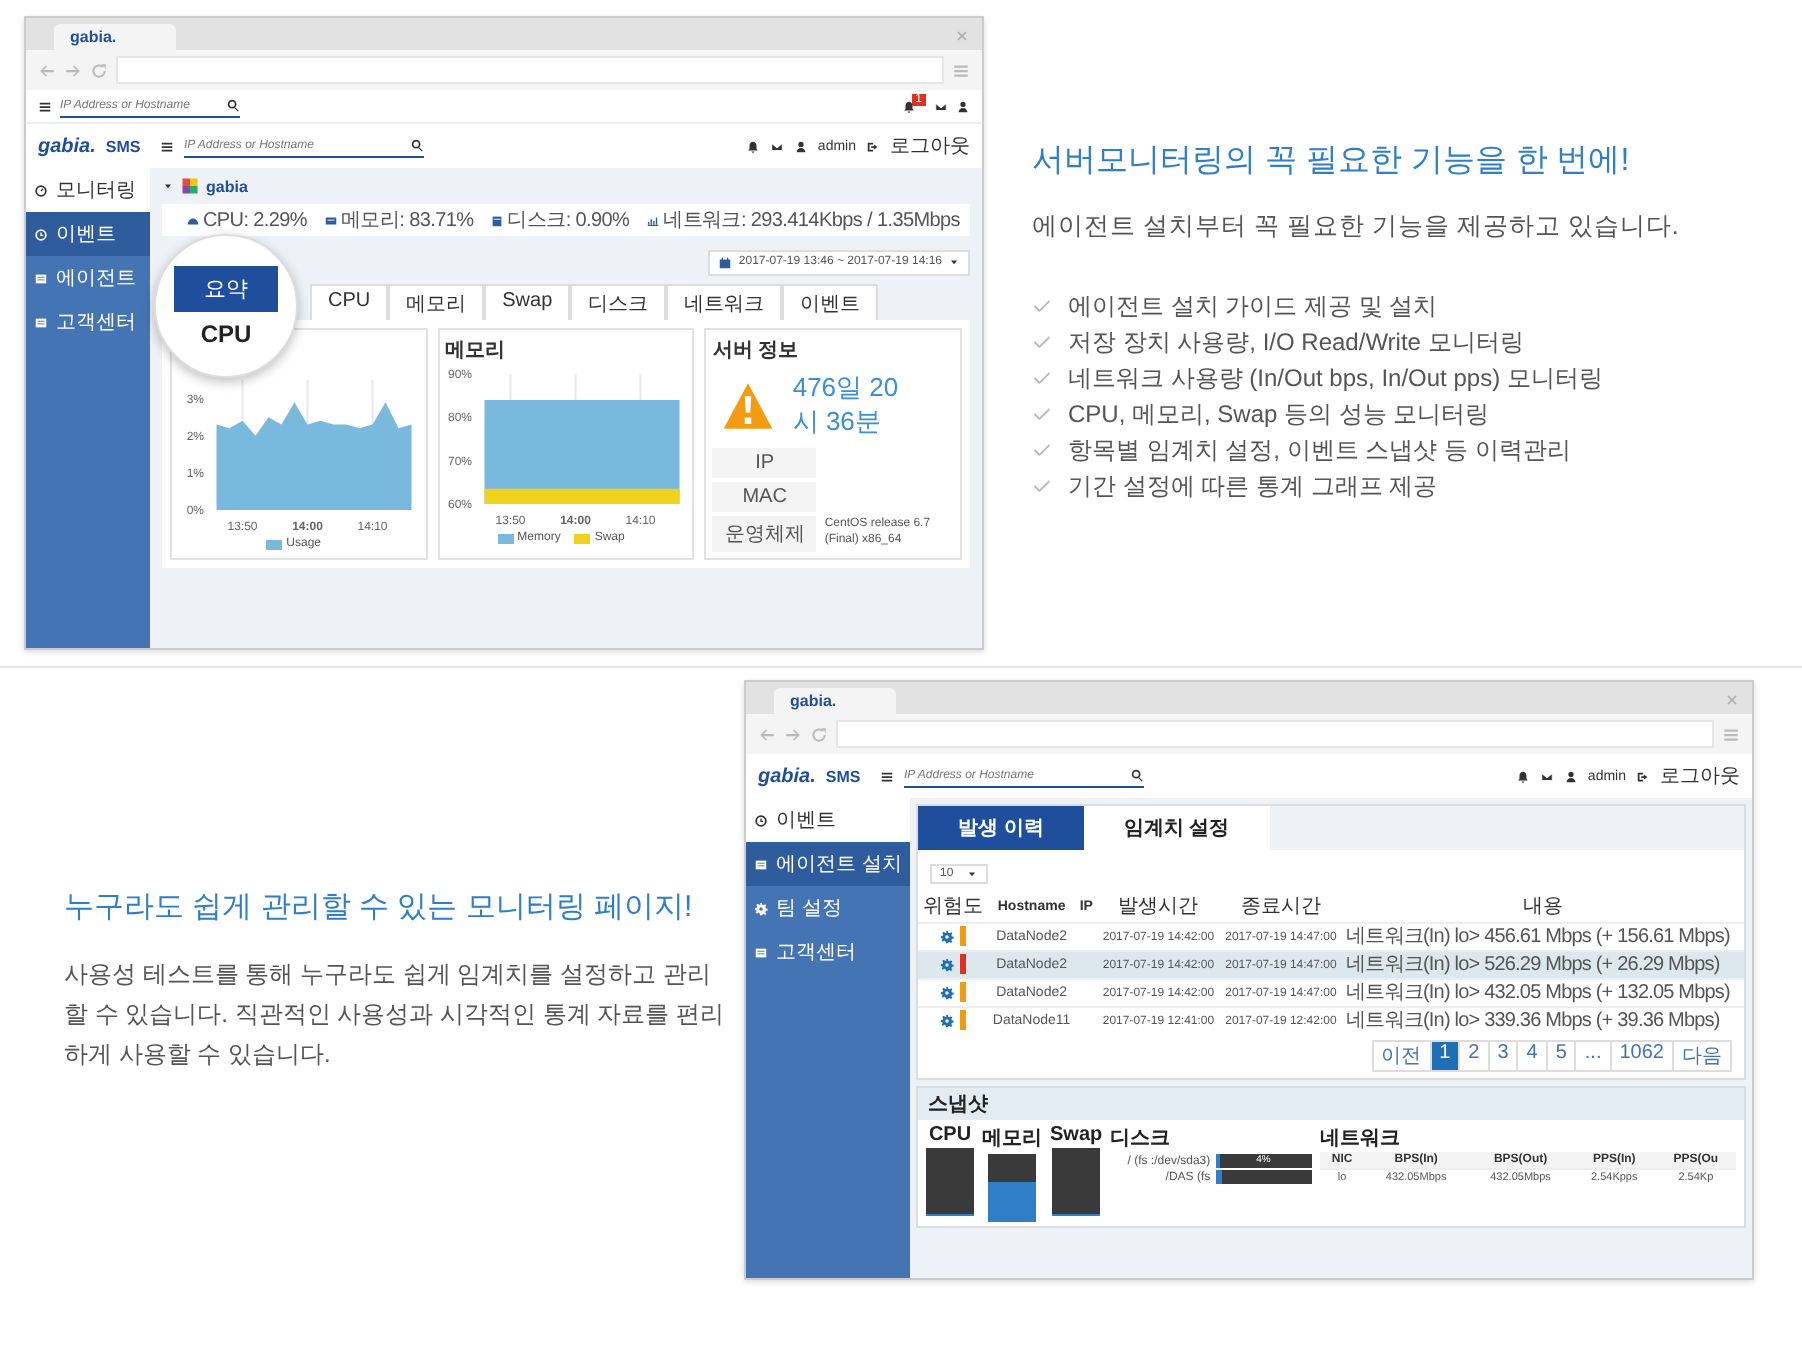  What do you see at coordinates (436, 302) in the screenshot?
I see `tab: 메모리` at bounding box center [436, 302].